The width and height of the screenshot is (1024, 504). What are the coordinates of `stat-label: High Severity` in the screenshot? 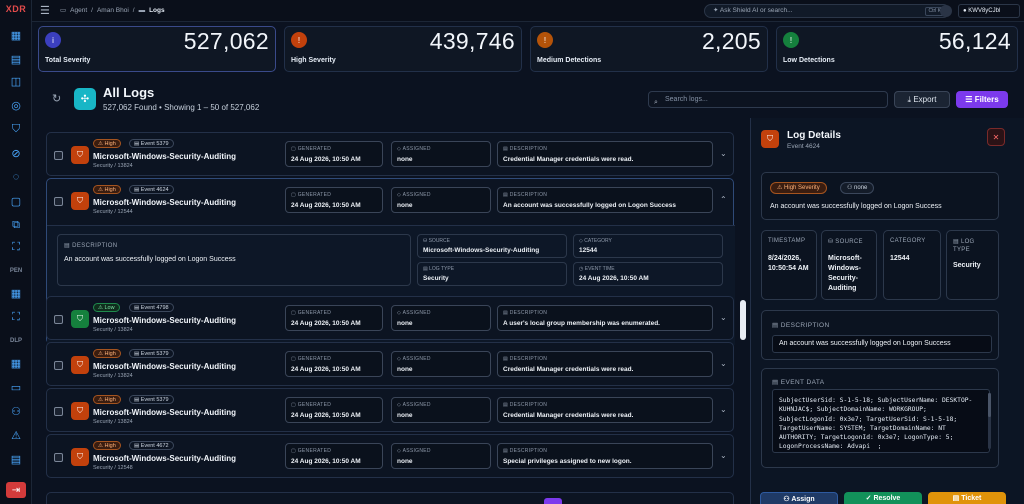 It's located at (313, 60).